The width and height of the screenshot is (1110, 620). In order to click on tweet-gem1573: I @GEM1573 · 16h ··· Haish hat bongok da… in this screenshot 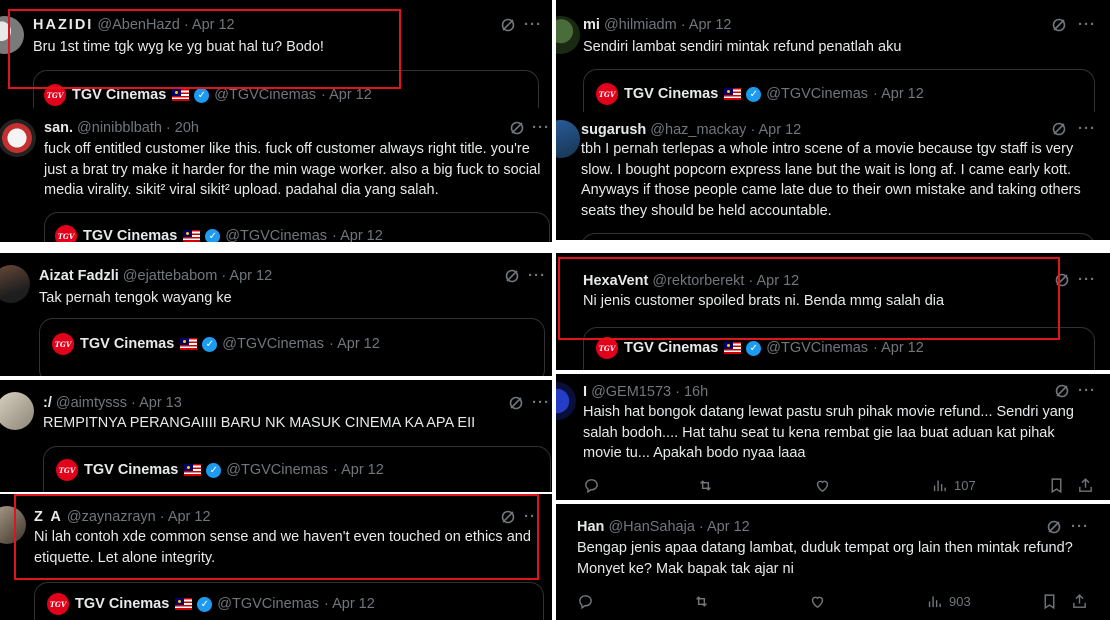, I will do `click(833, 437)`.